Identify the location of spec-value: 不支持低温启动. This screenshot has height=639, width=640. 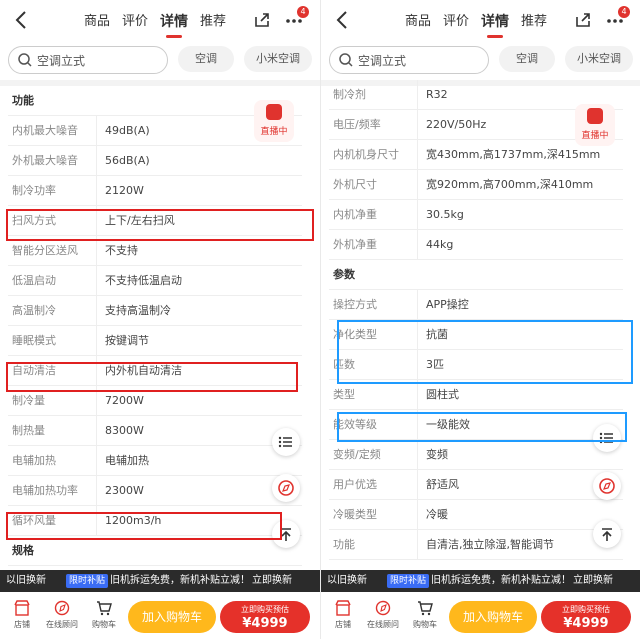
(139, 280).